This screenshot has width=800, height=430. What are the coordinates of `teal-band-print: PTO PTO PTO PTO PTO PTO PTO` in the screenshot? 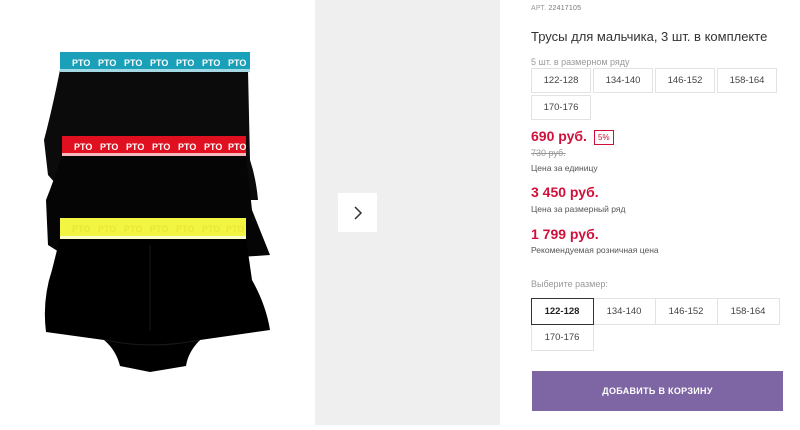 It's located at (159, 63).